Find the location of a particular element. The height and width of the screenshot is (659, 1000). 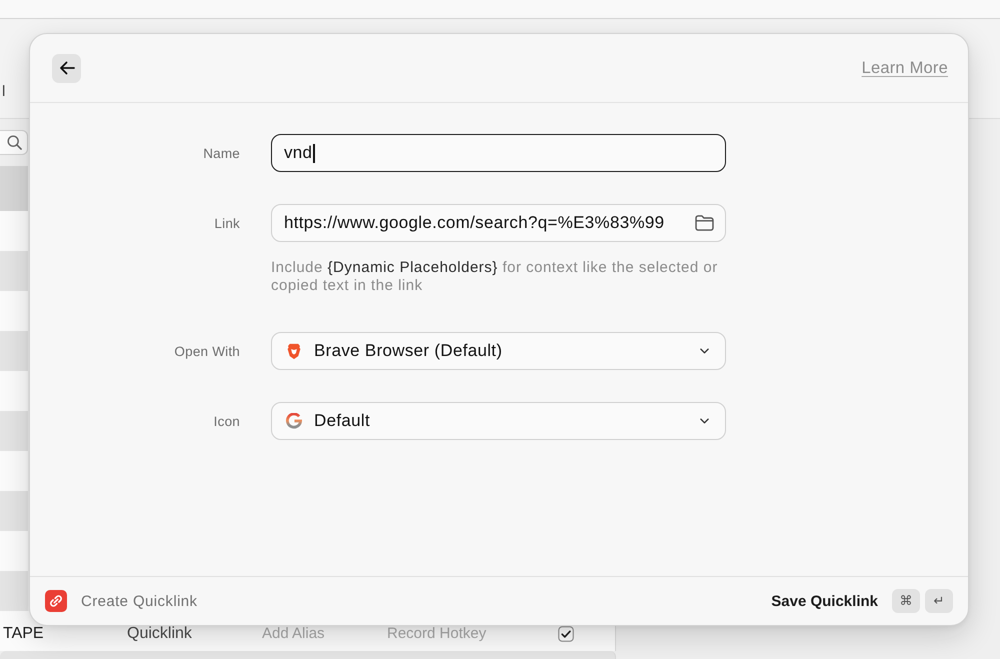

footer-title: Create Quicklink is located at coordinates (139, 601).